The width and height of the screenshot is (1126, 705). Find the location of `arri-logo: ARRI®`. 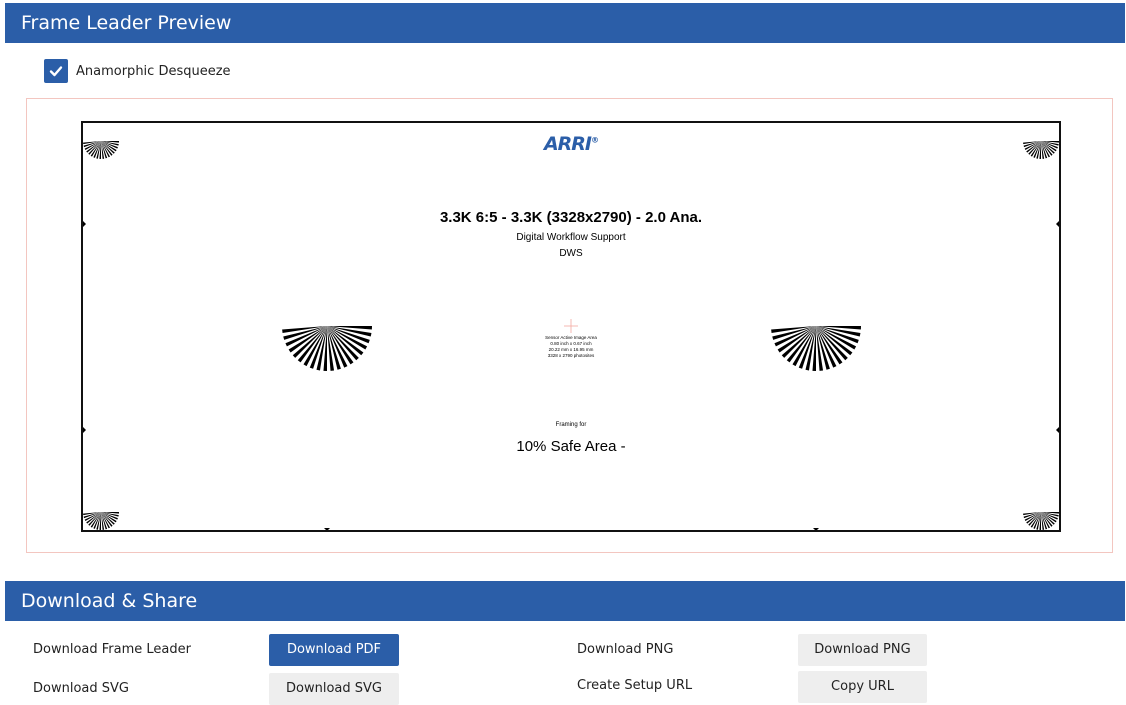

arri-logo: ARRI® is located at coordinates (571, 144).